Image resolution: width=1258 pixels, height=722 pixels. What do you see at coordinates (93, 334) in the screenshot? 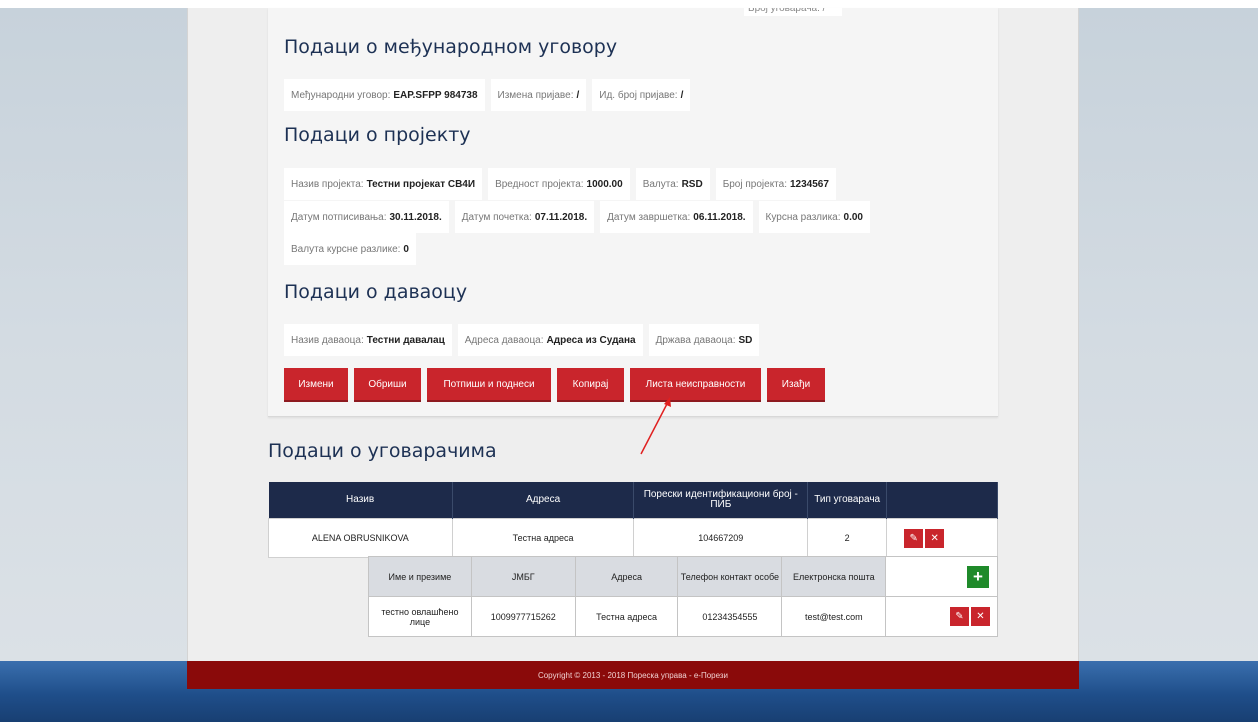
I see `background-left` at bounding box center [93, 334].